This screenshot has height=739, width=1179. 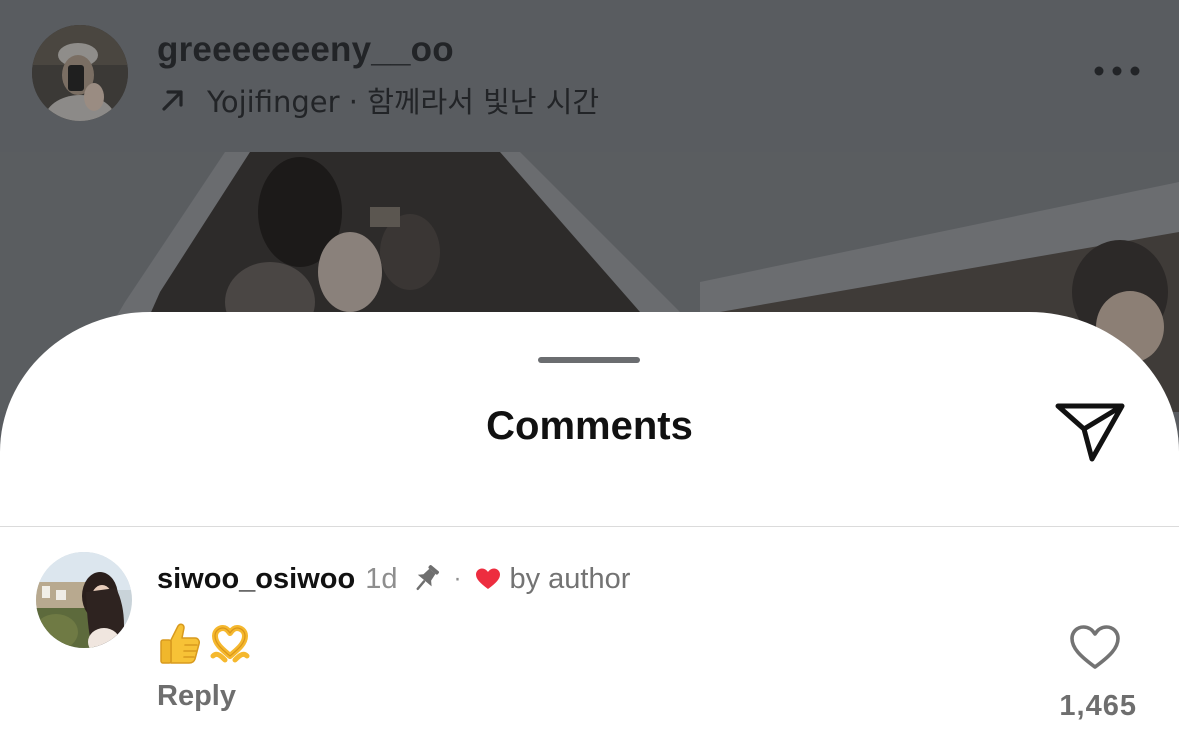 What do you see at coordinates (196, 696) in the screenshot?
I see `reply-button: Reply` at bounding box center [196, 696].